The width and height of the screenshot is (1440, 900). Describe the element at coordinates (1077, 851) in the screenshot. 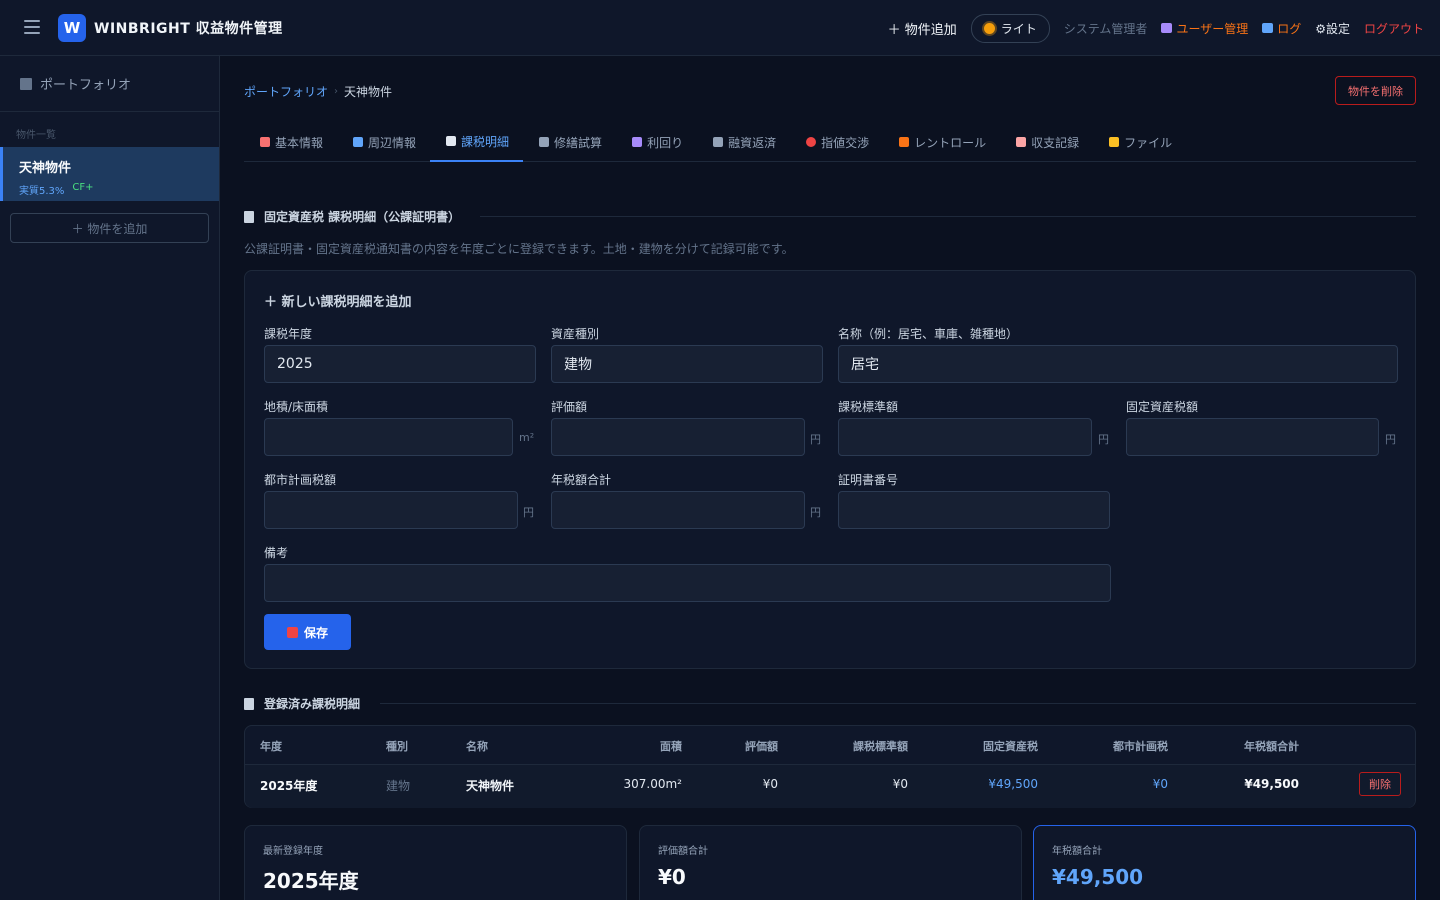

I see `stat-label: 年税額合計` at that location.